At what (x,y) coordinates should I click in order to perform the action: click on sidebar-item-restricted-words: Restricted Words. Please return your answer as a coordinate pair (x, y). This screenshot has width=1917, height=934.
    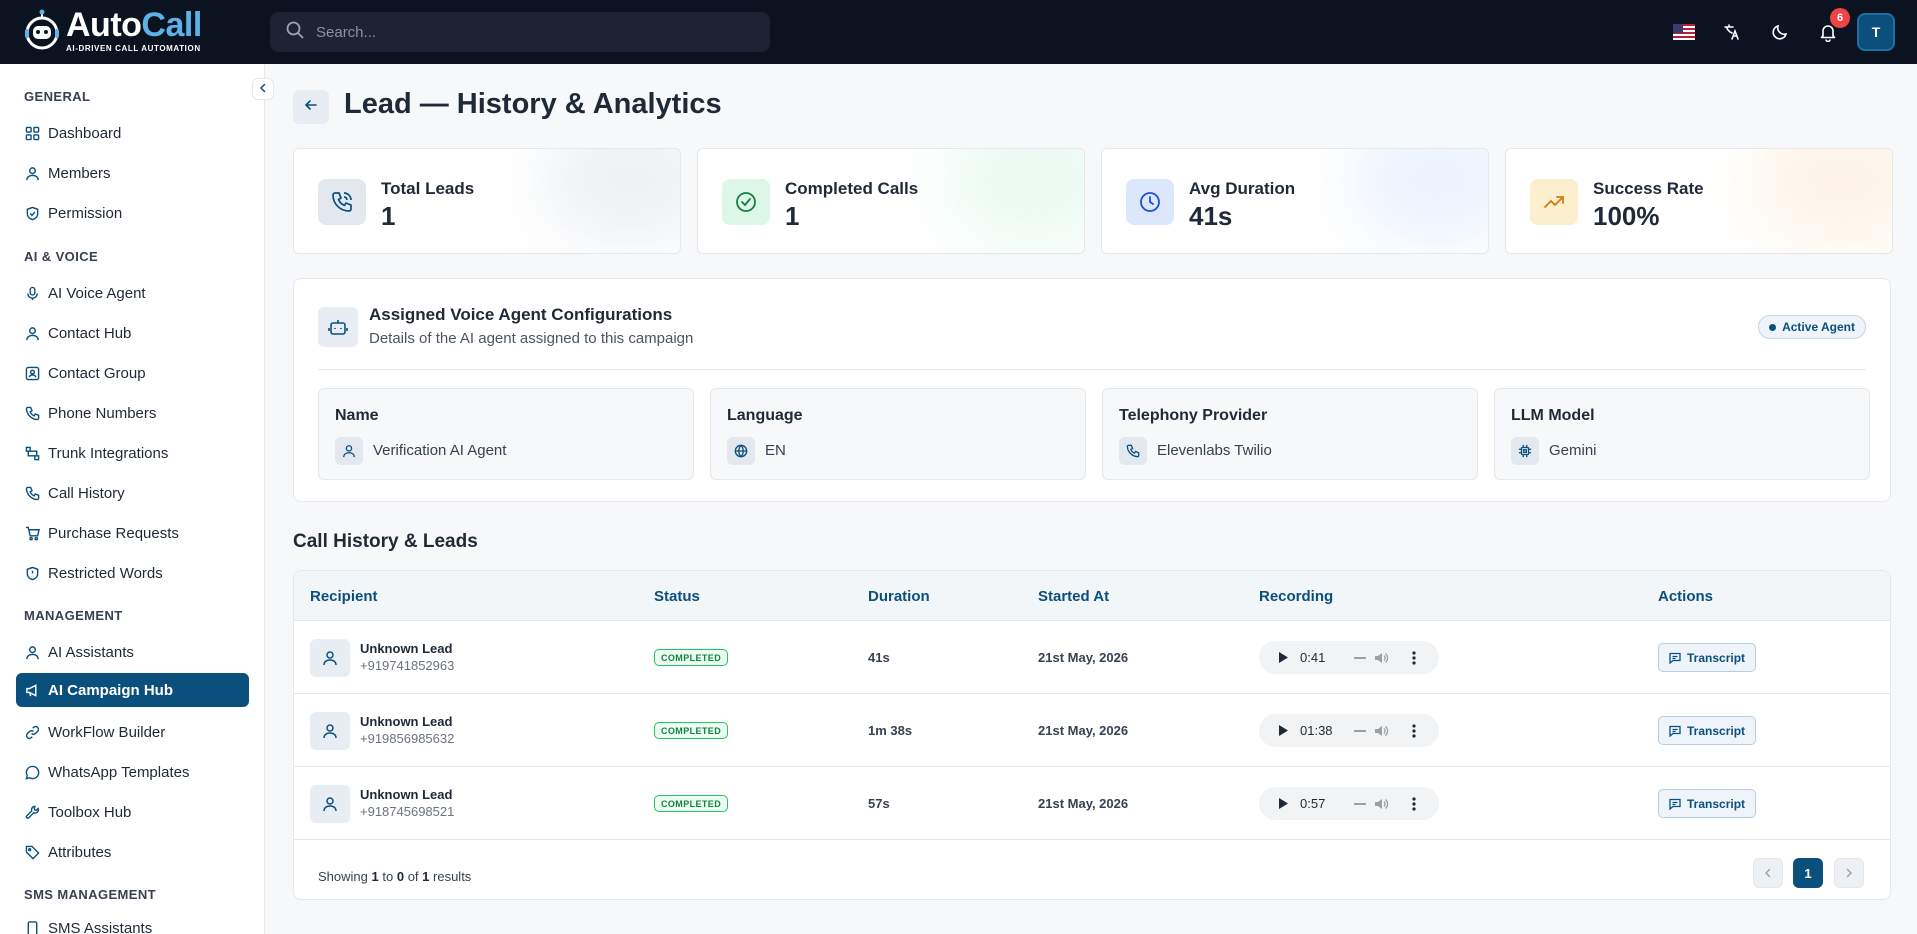
    Looking at the image, I should click on (132, 573).